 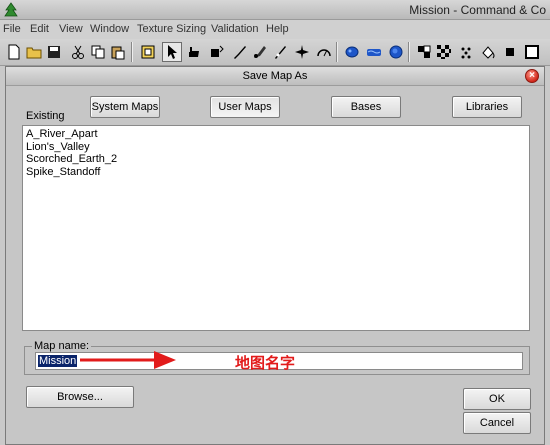 I want to click on open-folder-icon, so click(x=34, y=52).